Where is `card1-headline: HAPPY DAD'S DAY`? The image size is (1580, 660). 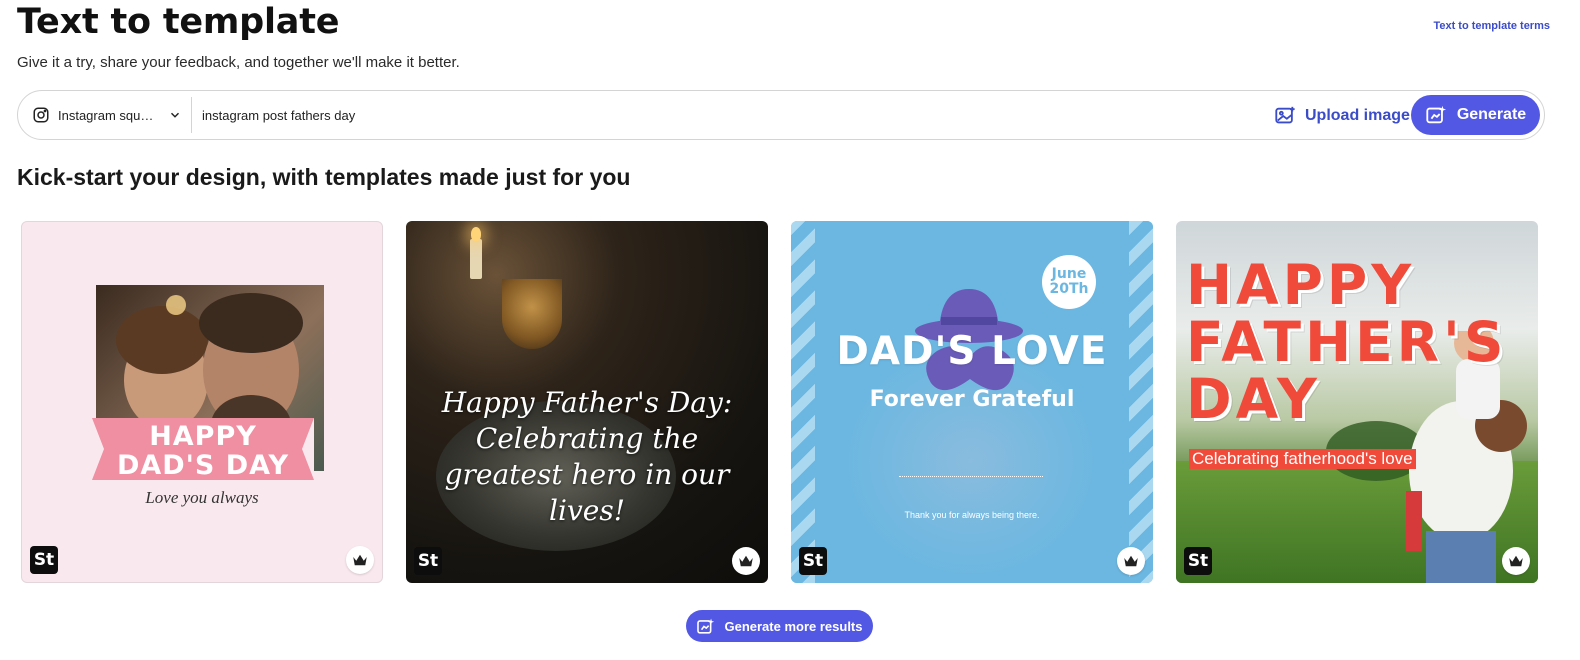 card1-headline: HAPPY DAD'S DAY is located at coordinates (203, 451).